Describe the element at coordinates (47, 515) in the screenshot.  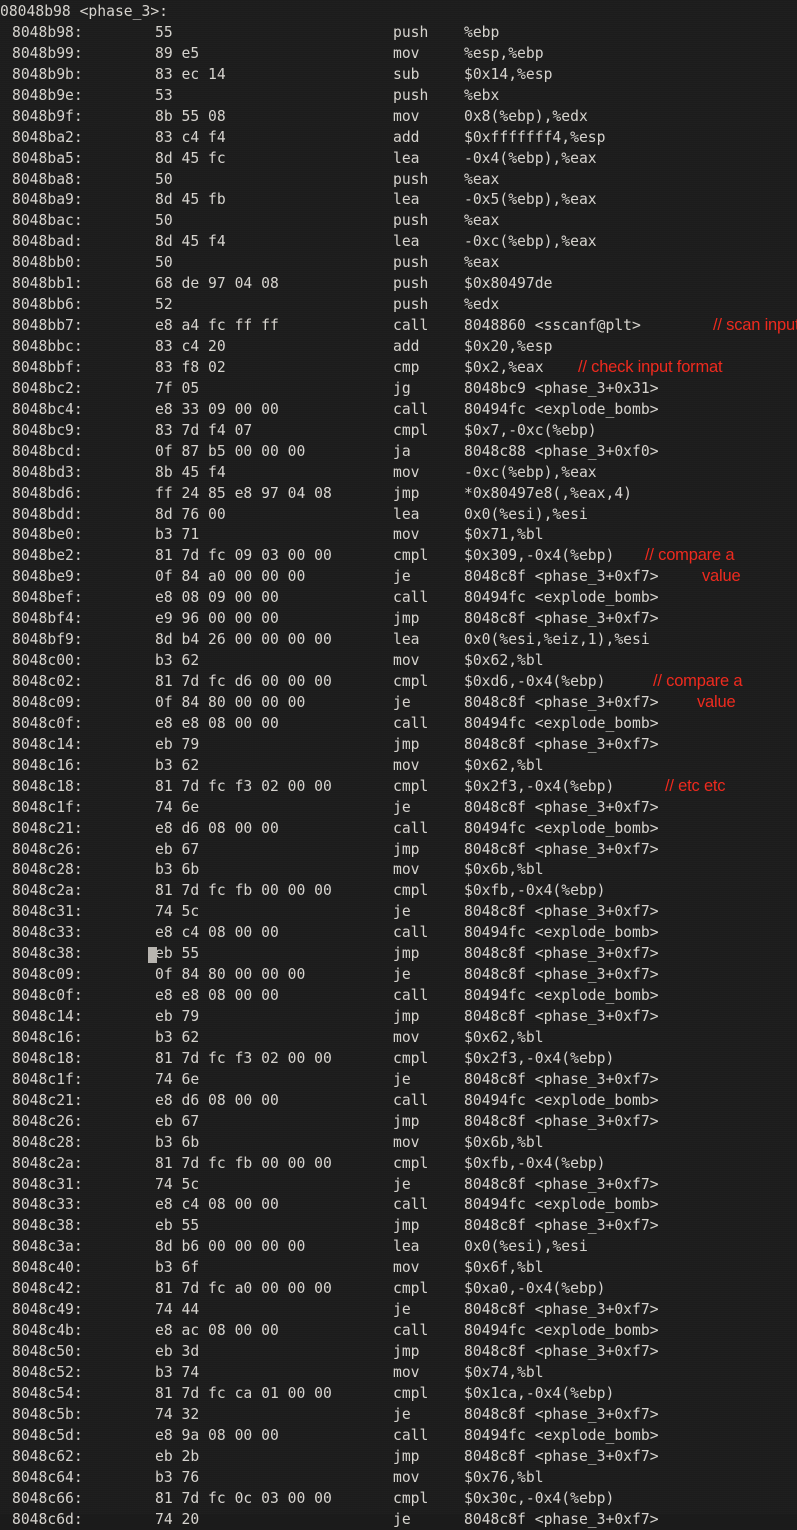
I see `instruction-address: 8048bdd:` at that location.